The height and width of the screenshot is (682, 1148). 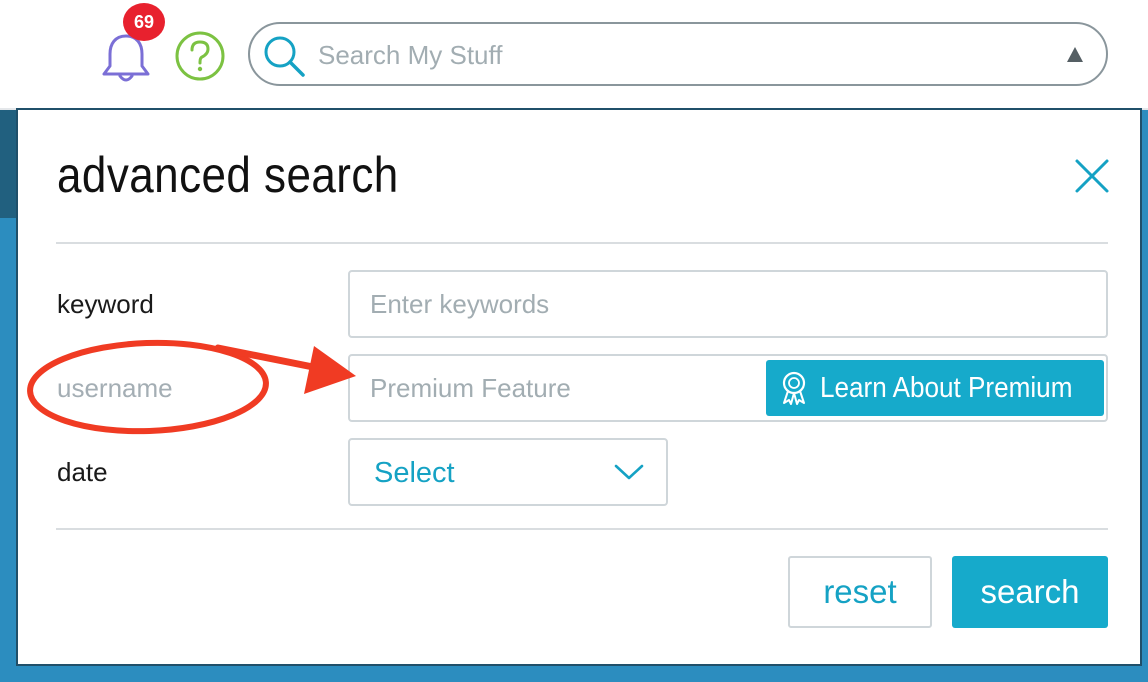 I want to click on dialog-header-divider, so click(x=582, y=243).